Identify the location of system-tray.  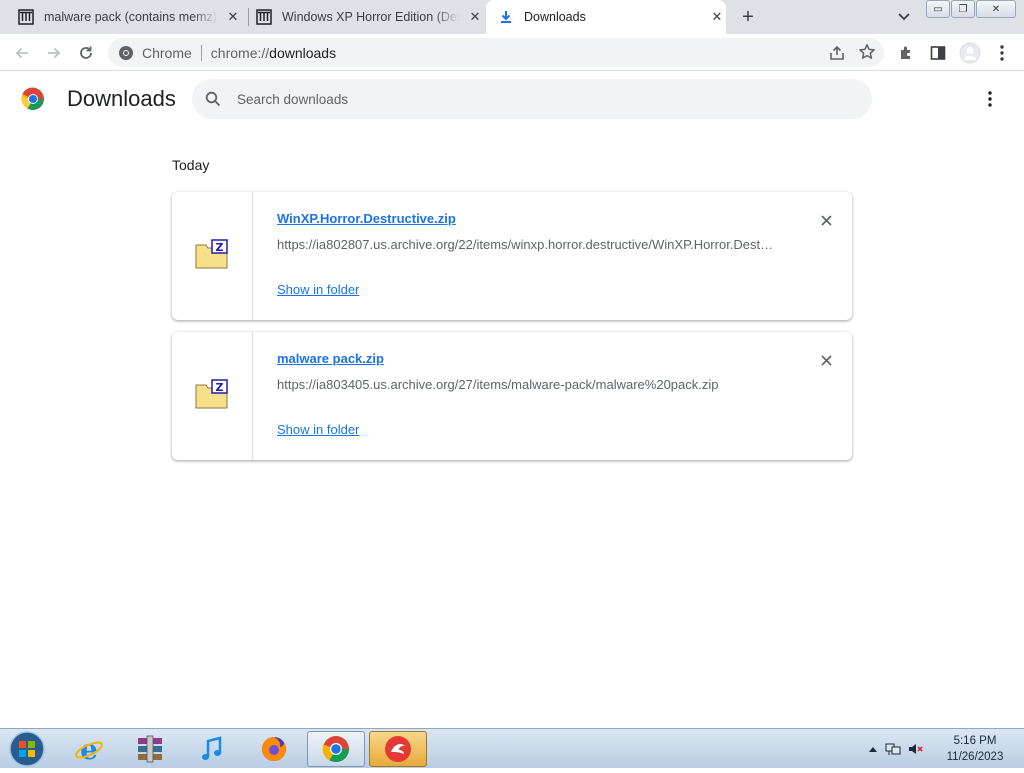
(895, 749).